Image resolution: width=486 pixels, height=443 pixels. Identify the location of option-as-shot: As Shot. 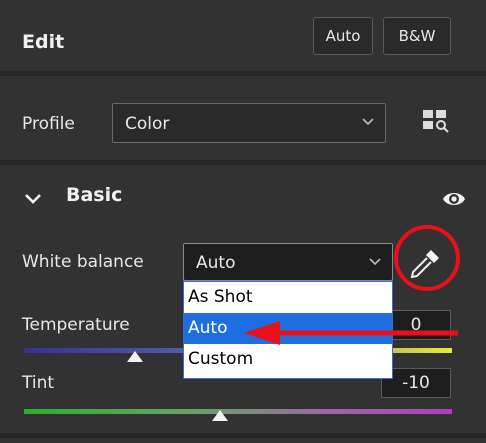
(288, 297).